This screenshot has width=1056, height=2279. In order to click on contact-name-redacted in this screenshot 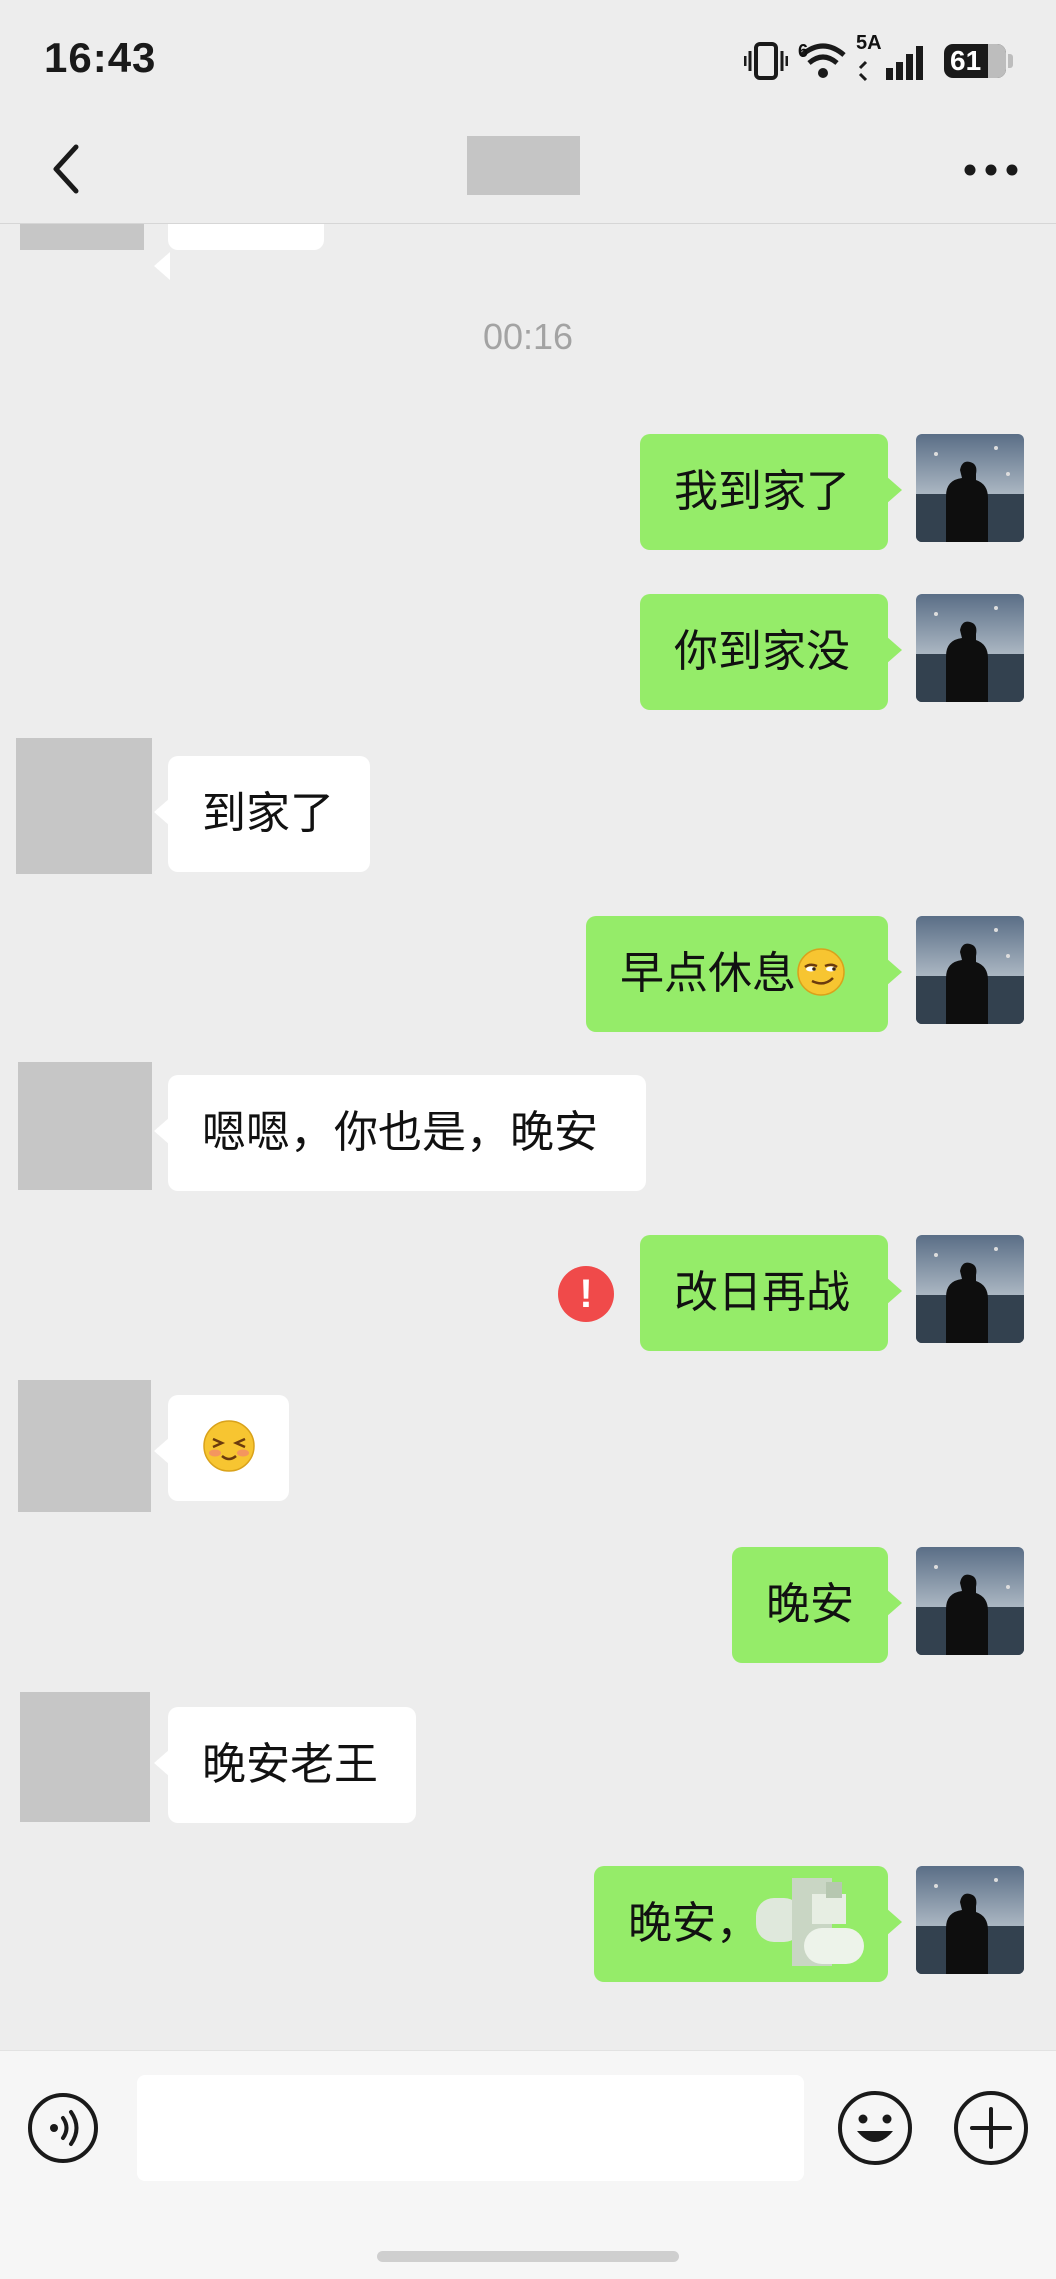, I will do `click(523, 165)`.